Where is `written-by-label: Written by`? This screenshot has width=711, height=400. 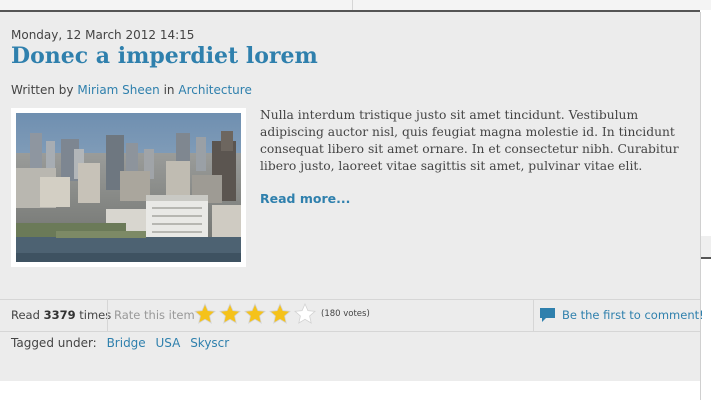
written-by-label: Written by is located at coordinates (42, 90).